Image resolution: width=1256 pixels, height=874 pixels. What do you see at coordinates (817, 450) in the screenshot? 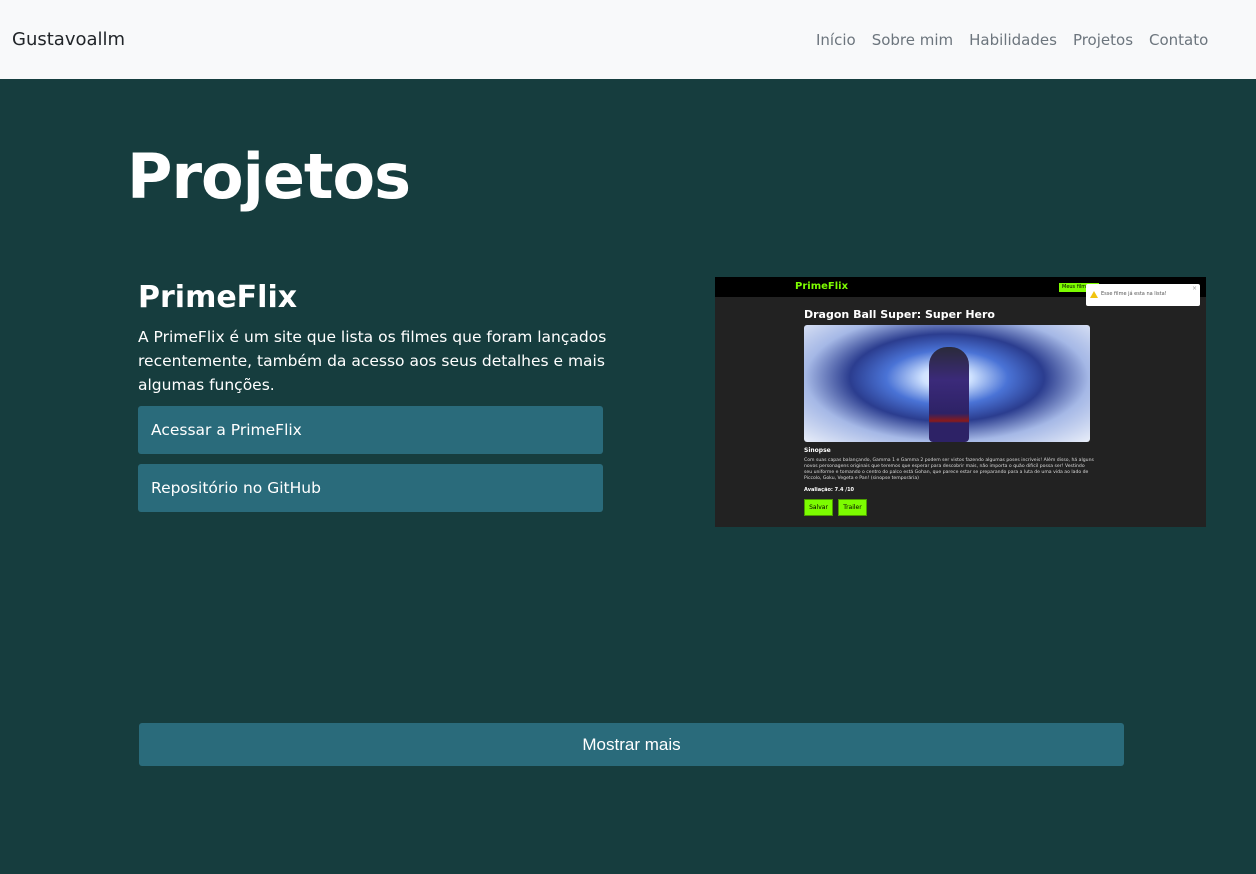
I see `preview-sinopse-label: Sinopse` at bounding box center [817, 450].